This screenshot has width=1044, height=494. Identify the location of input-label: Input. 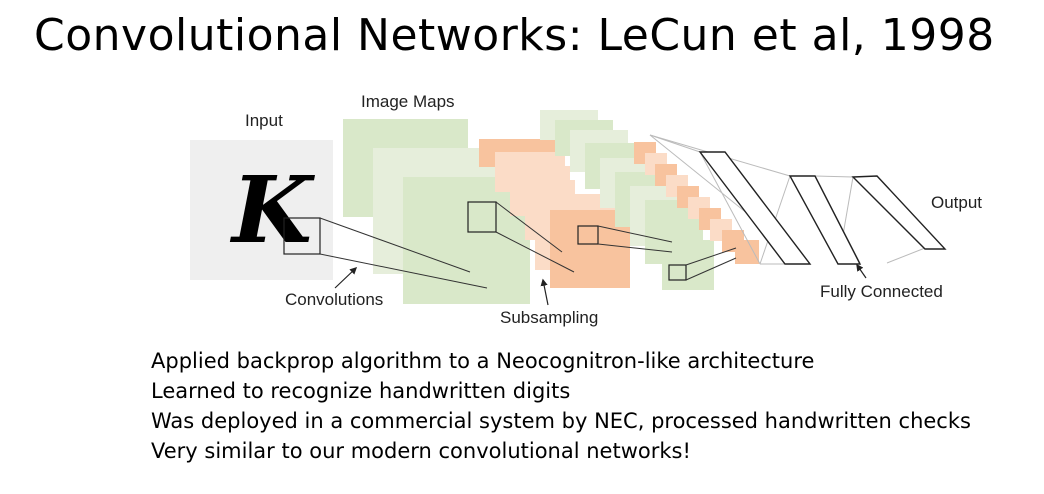
(264, 120).